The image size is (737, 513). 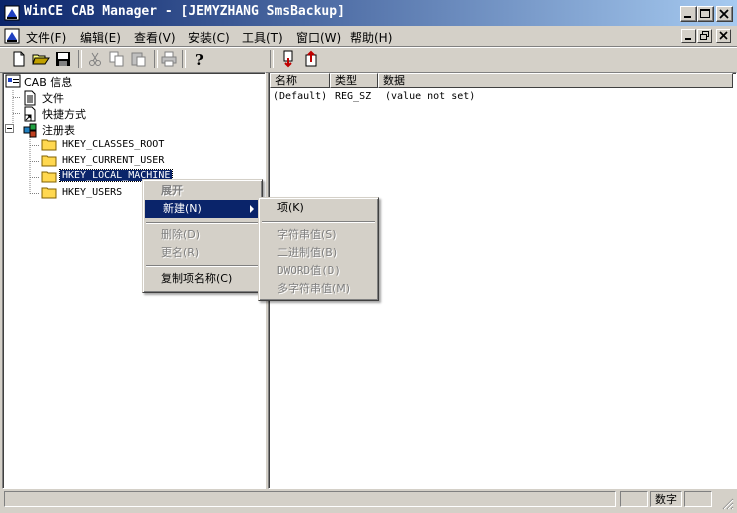 What do you see at coordinates (12, 36) in the screenshot?
I see `document-icon` at bounding box center [12, 36].